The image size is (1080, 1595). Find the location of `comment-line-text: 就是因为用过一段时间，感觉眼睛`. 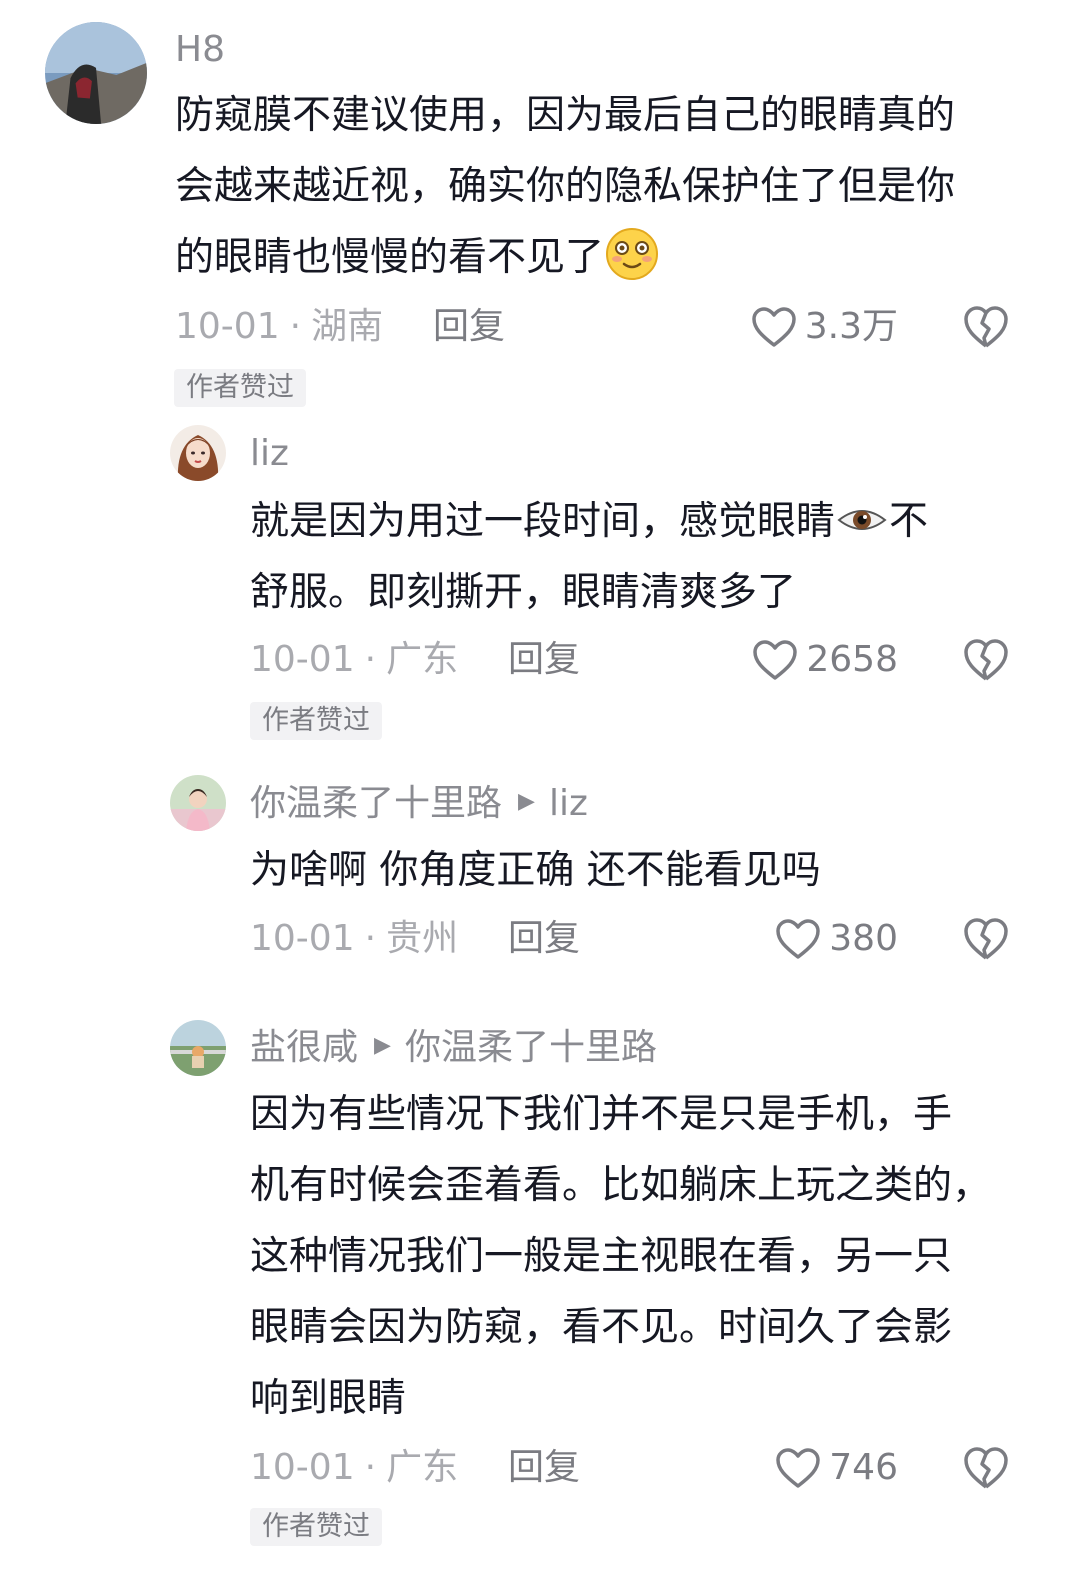

comment-line-text: 就是因为用过一段时间，感觉眼睛 is located at coordinates (543, 521).